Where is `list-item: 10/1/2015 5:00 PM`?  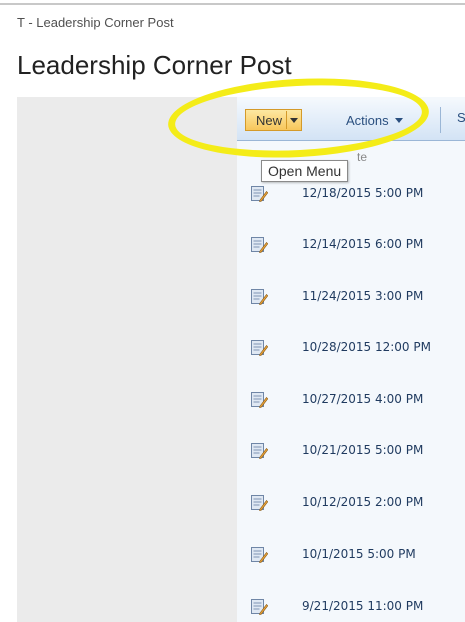 list-item: 10/1/2015 5:00 PM is located at coordinates (351, 555).